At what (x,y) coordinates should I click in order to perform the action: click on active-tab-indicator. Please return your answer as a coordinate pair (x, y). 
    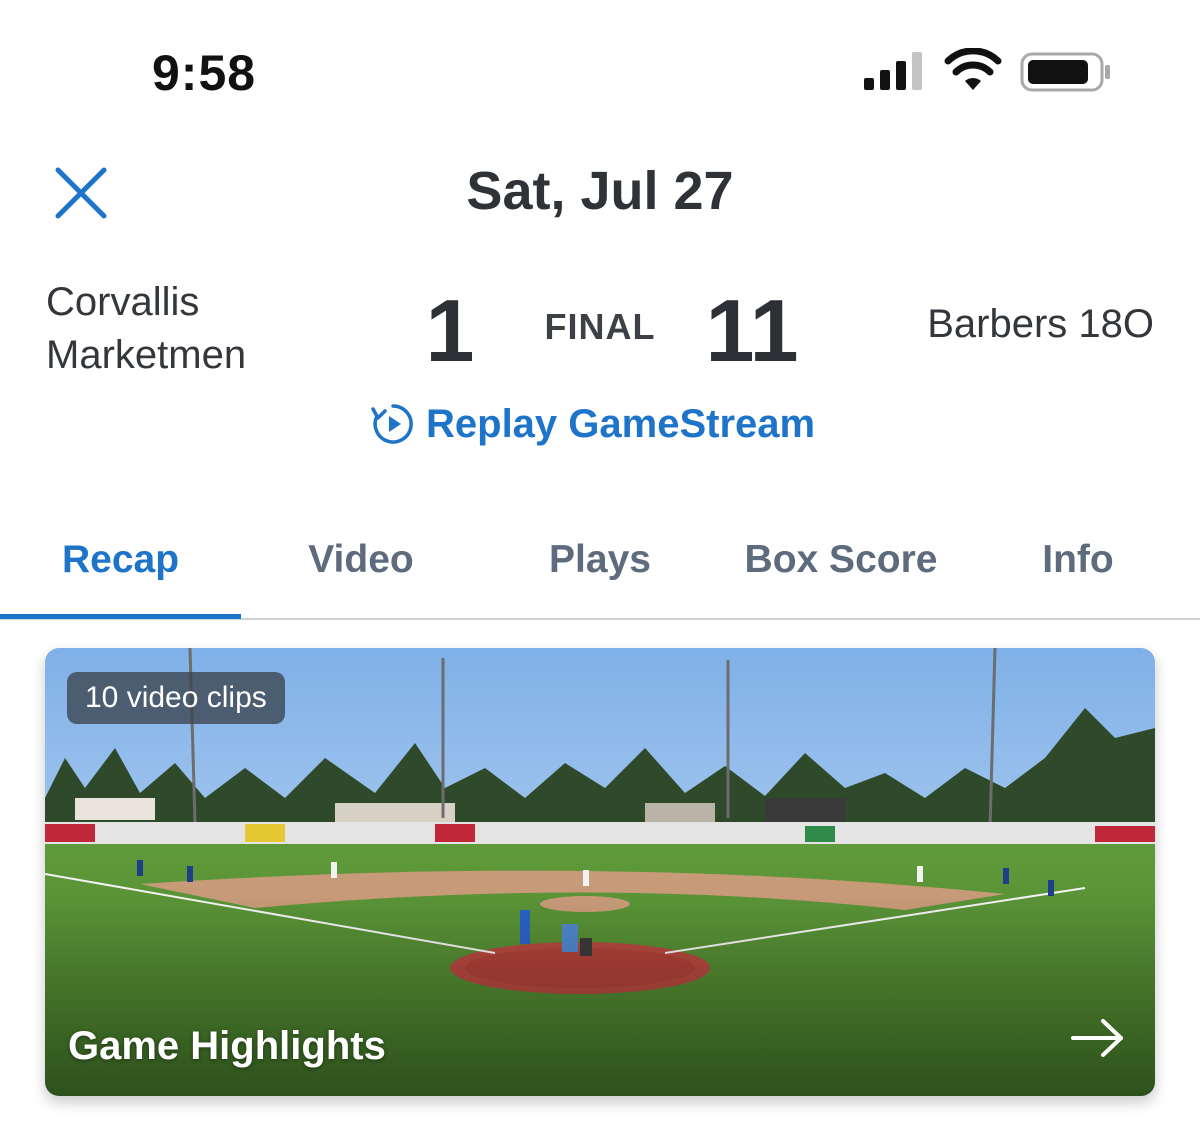
    Looking at the image, I should click on (120, 616).